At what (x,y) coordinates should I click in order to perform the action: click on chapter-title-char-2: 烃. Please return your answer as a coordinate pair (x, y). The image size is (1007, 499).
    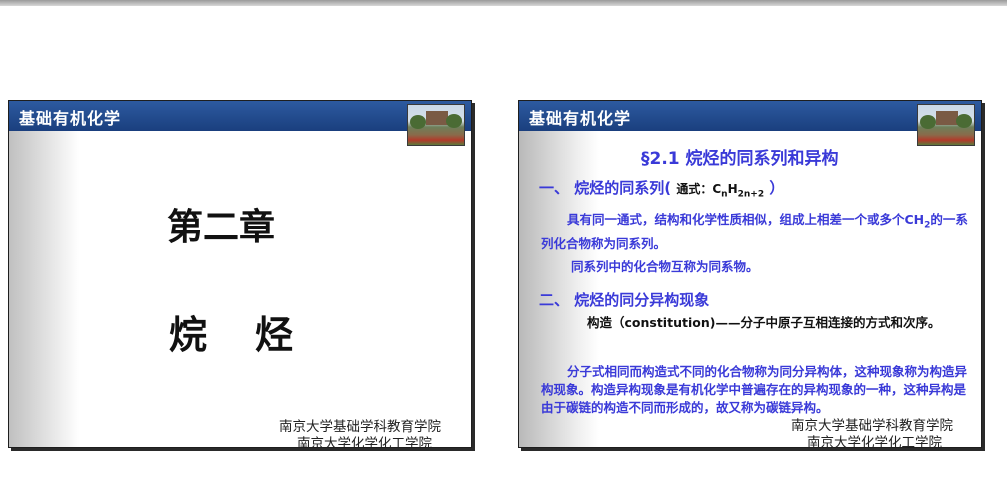
    Looking at the image, I should click on (274, 335).